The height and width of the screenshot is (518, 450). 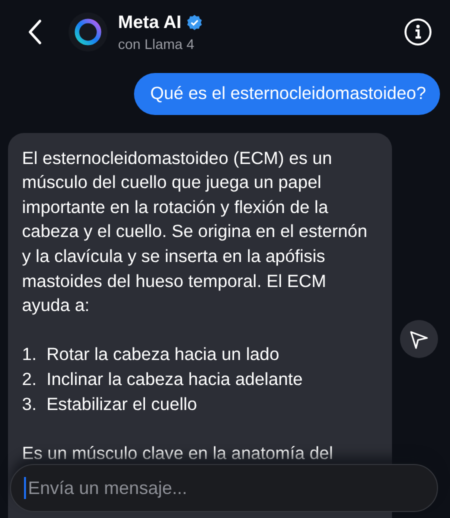 What do you see at coordinates (150, 22) in the screenshot?
I see `chat-title: Meta AI` at bounding box center [150, 22].